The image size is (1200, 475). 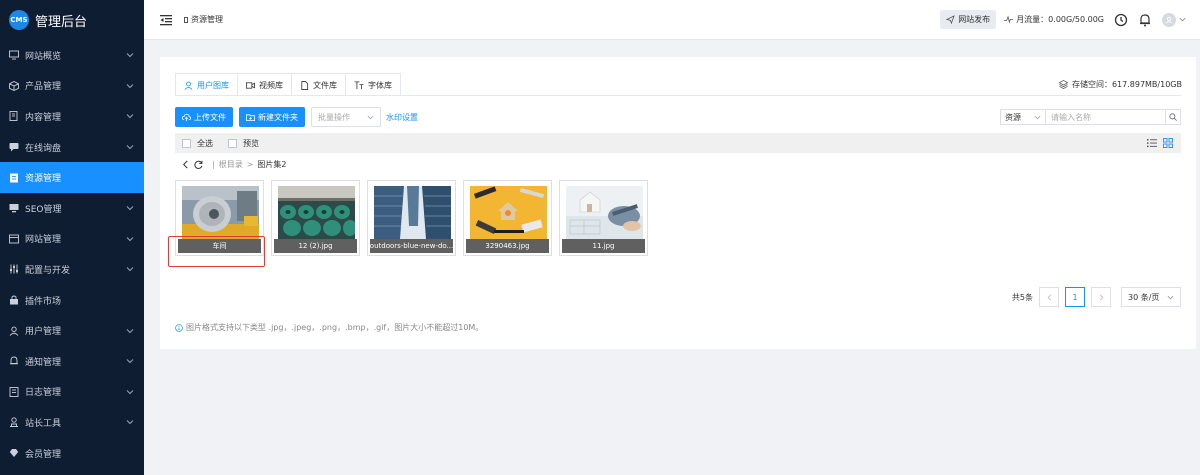 What do you see at coordinates (14, 453) in the screenshot?
I see `vip-icon` at bounding box center [14, 453].